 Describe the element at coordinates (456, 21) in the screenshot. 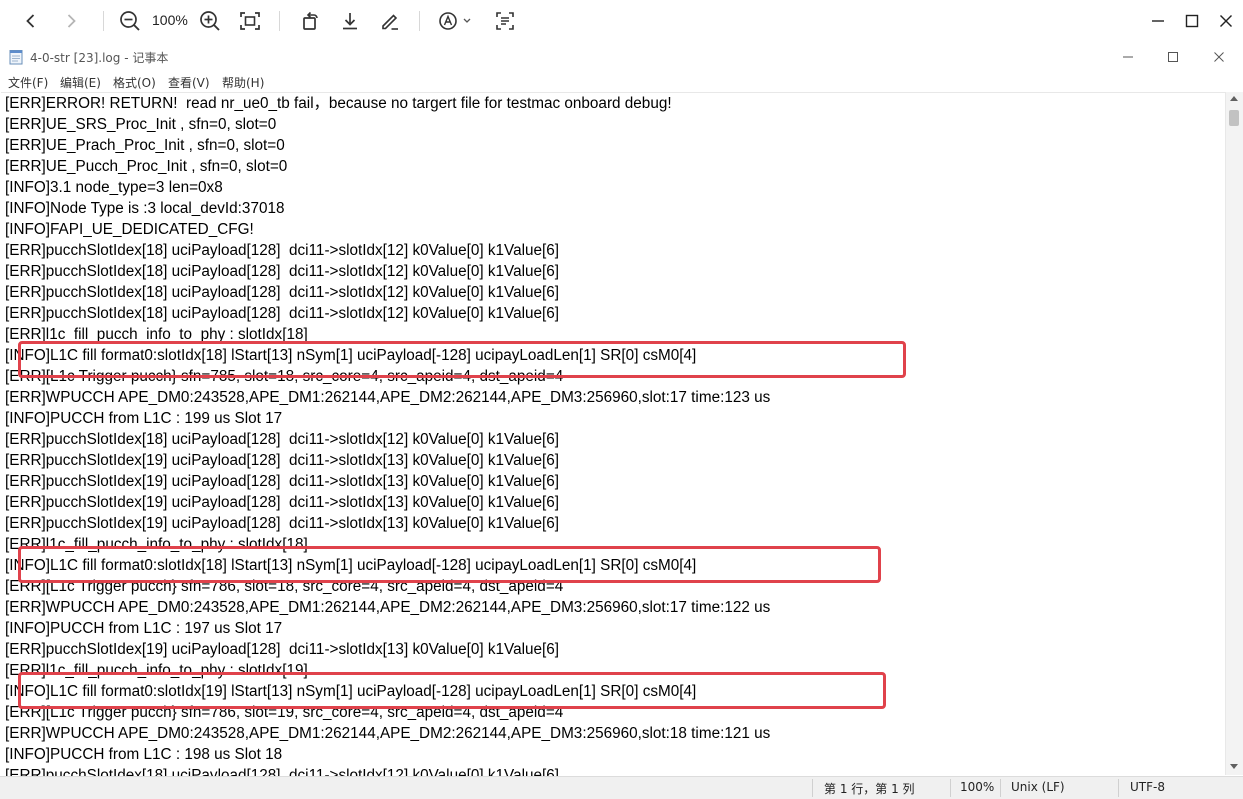

I see `text-recognition-icon` at that location.